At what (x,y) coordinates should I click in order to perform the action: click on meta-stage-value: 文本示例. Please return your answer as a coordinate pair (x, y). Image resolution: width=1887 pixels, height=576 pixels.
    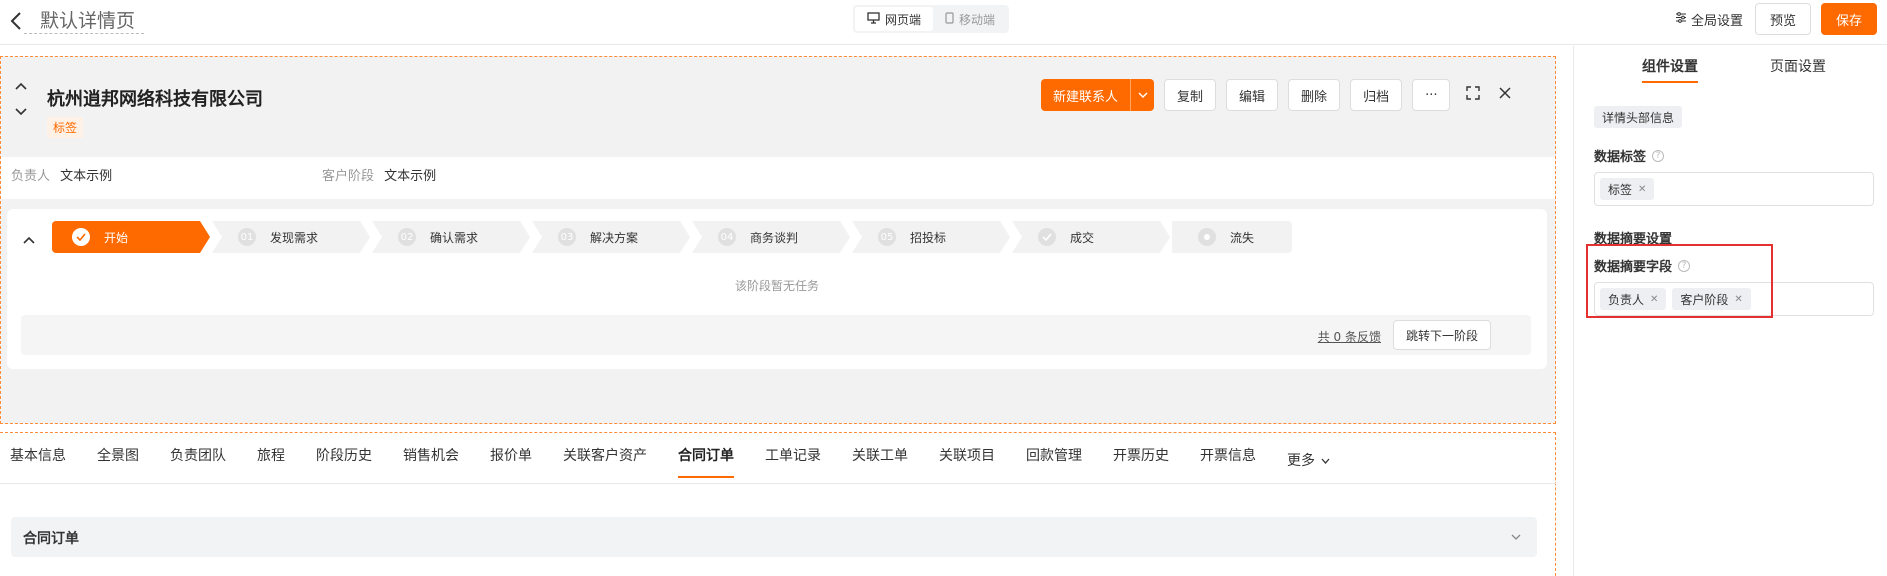
    Looking at the image, I should click on (410, 176).